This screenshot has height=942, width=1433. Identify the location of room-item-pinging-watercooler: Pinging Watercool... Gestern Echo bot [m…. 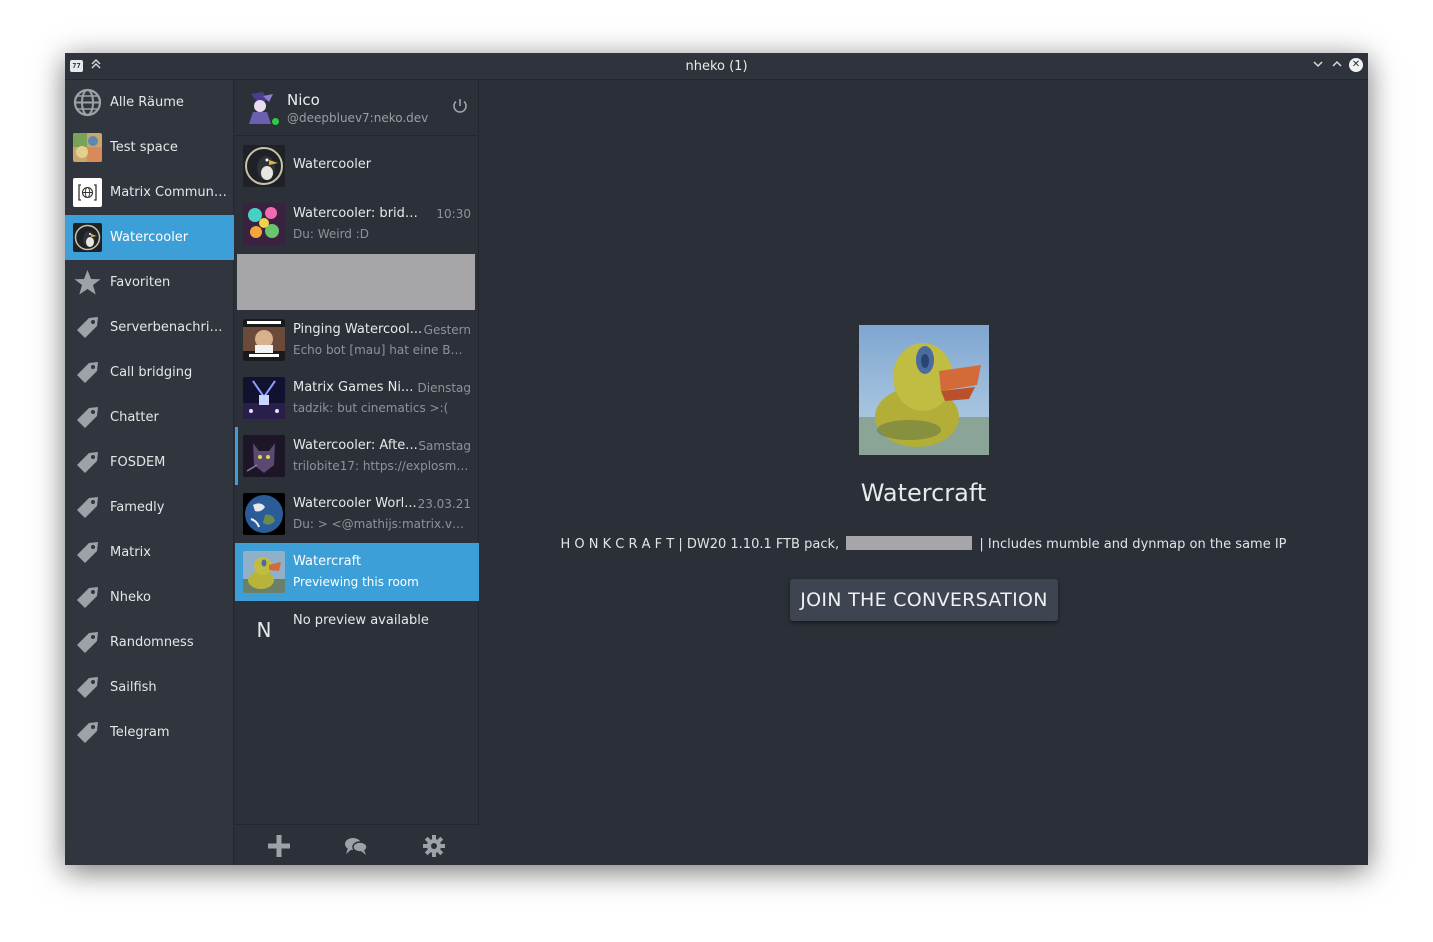
(357, 340).